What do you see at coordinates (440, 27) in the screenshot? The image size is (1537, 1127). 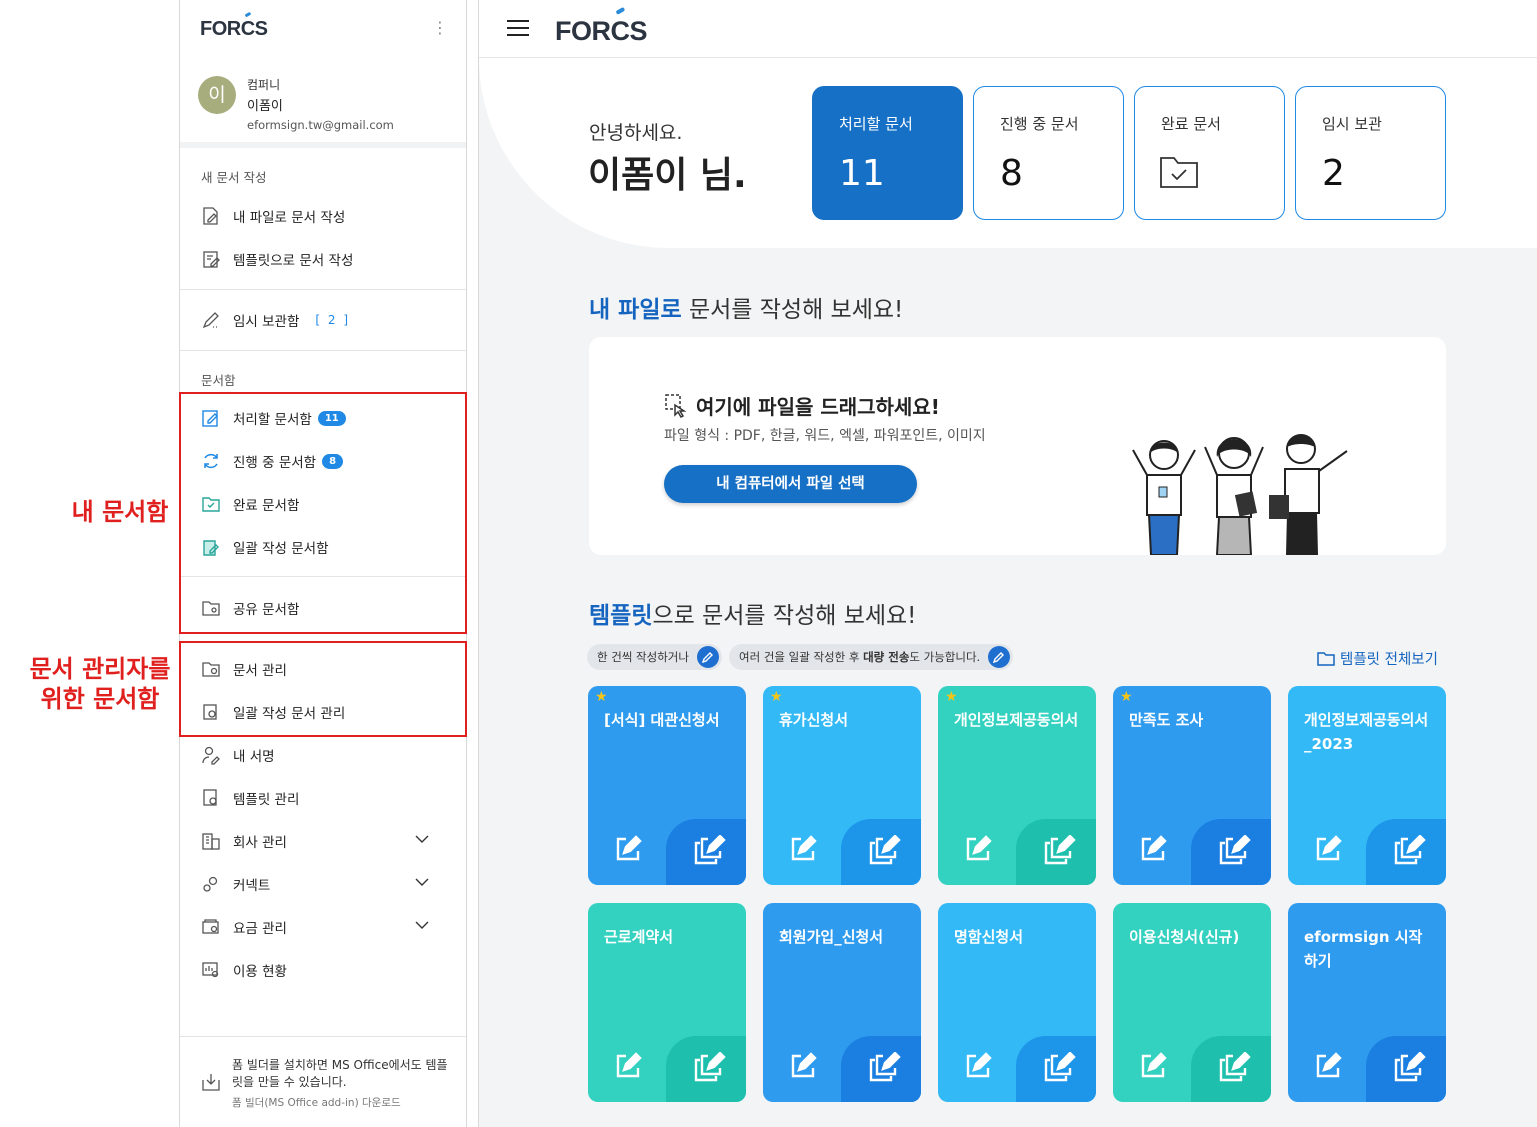 I see `more-menu-icon: ⋮` at bounding box center [440, 27].